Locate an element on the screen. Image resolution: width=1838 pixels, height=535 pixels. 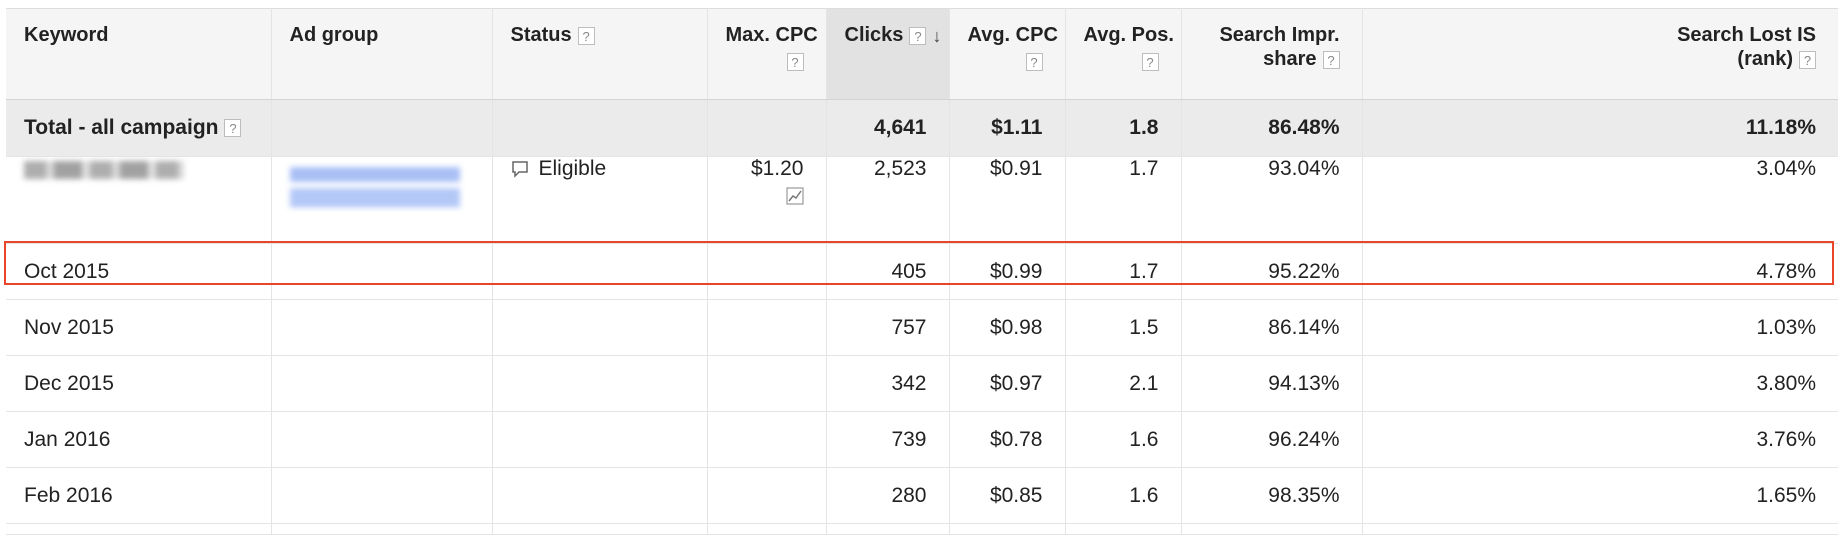
impr-share-cell: 93.04% is located at coordinates (1272, 200).